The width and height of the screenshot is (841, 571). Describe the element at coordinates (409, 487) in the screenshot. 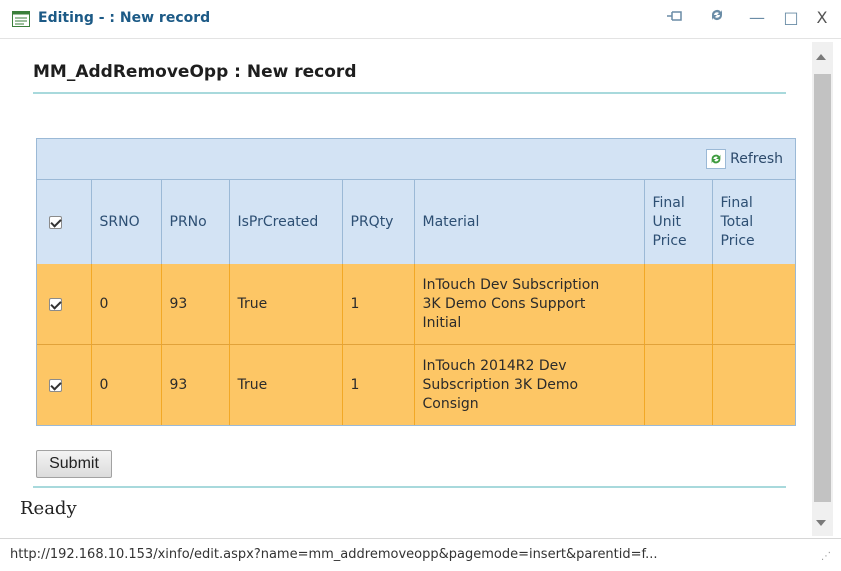

I see `footer-divider` at that location.